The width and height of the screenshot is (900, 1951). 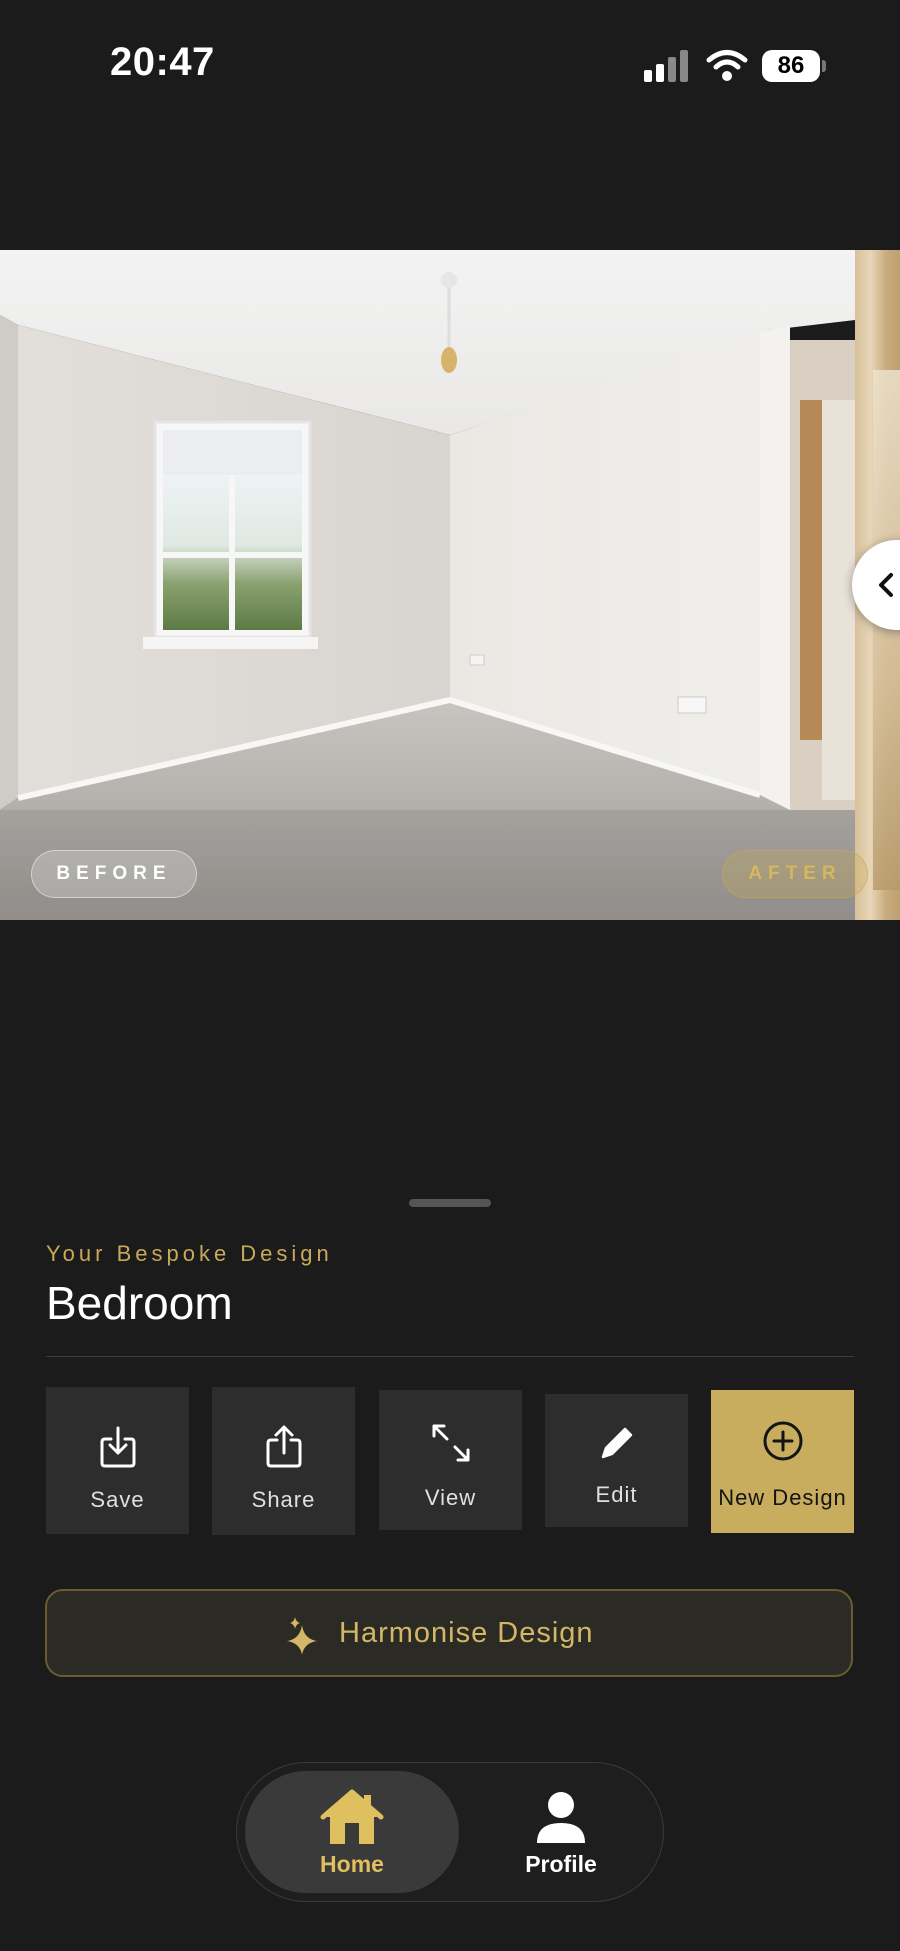 I want to click on tab-bar: Home Profile, so click(x=450, y=1832).